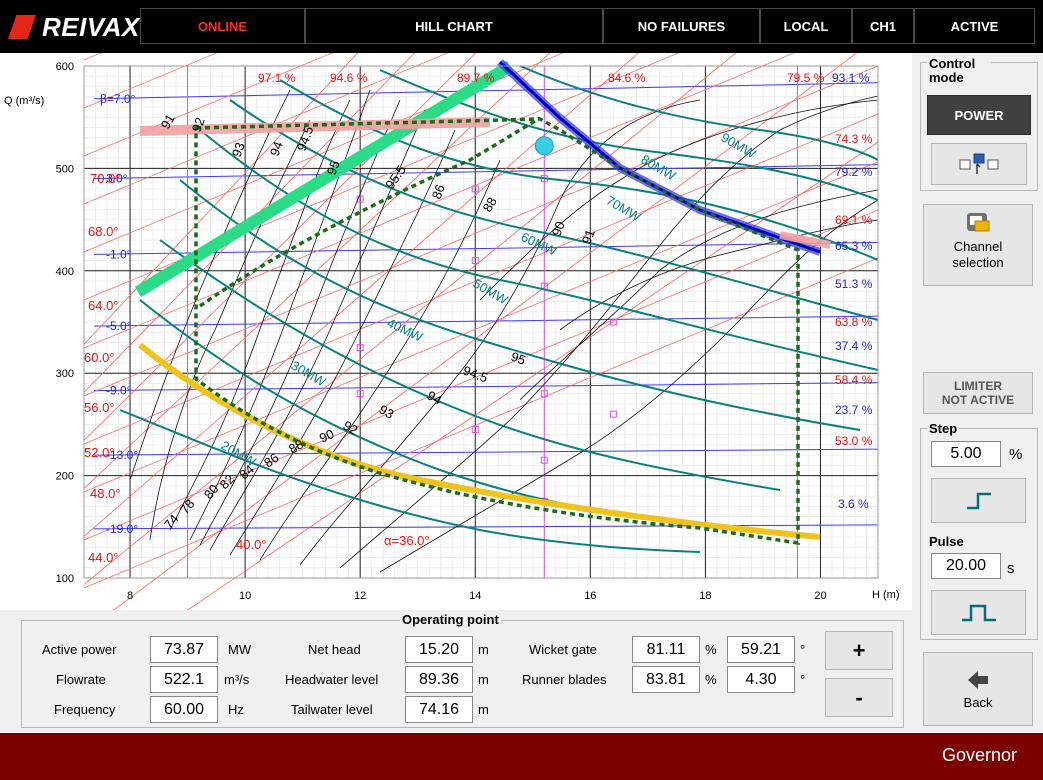 This screenshot has height=780, width=1043. What do you see at coordinates (1011, 568) in the screenshot?
I see `pulse-unit: s` at bounding box center [1011, 568].